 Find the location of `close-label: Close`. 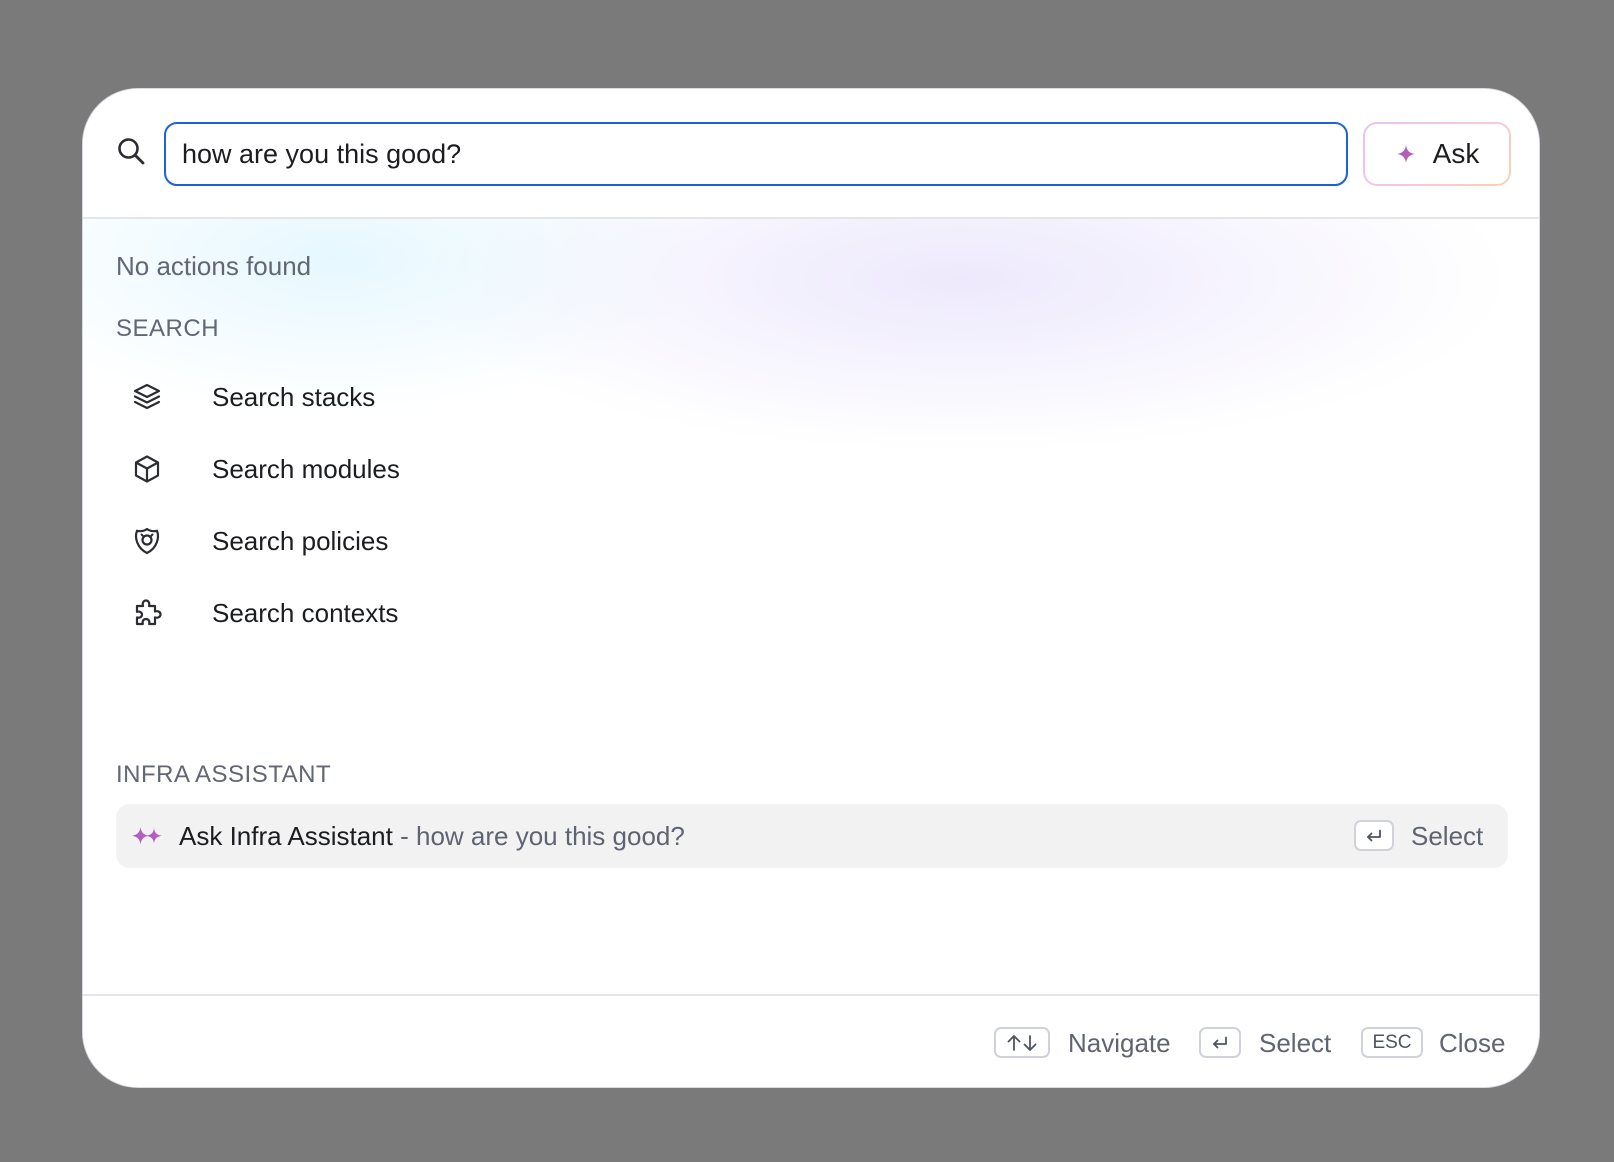

close-label: Close is located at coordinates (1472, 1043).